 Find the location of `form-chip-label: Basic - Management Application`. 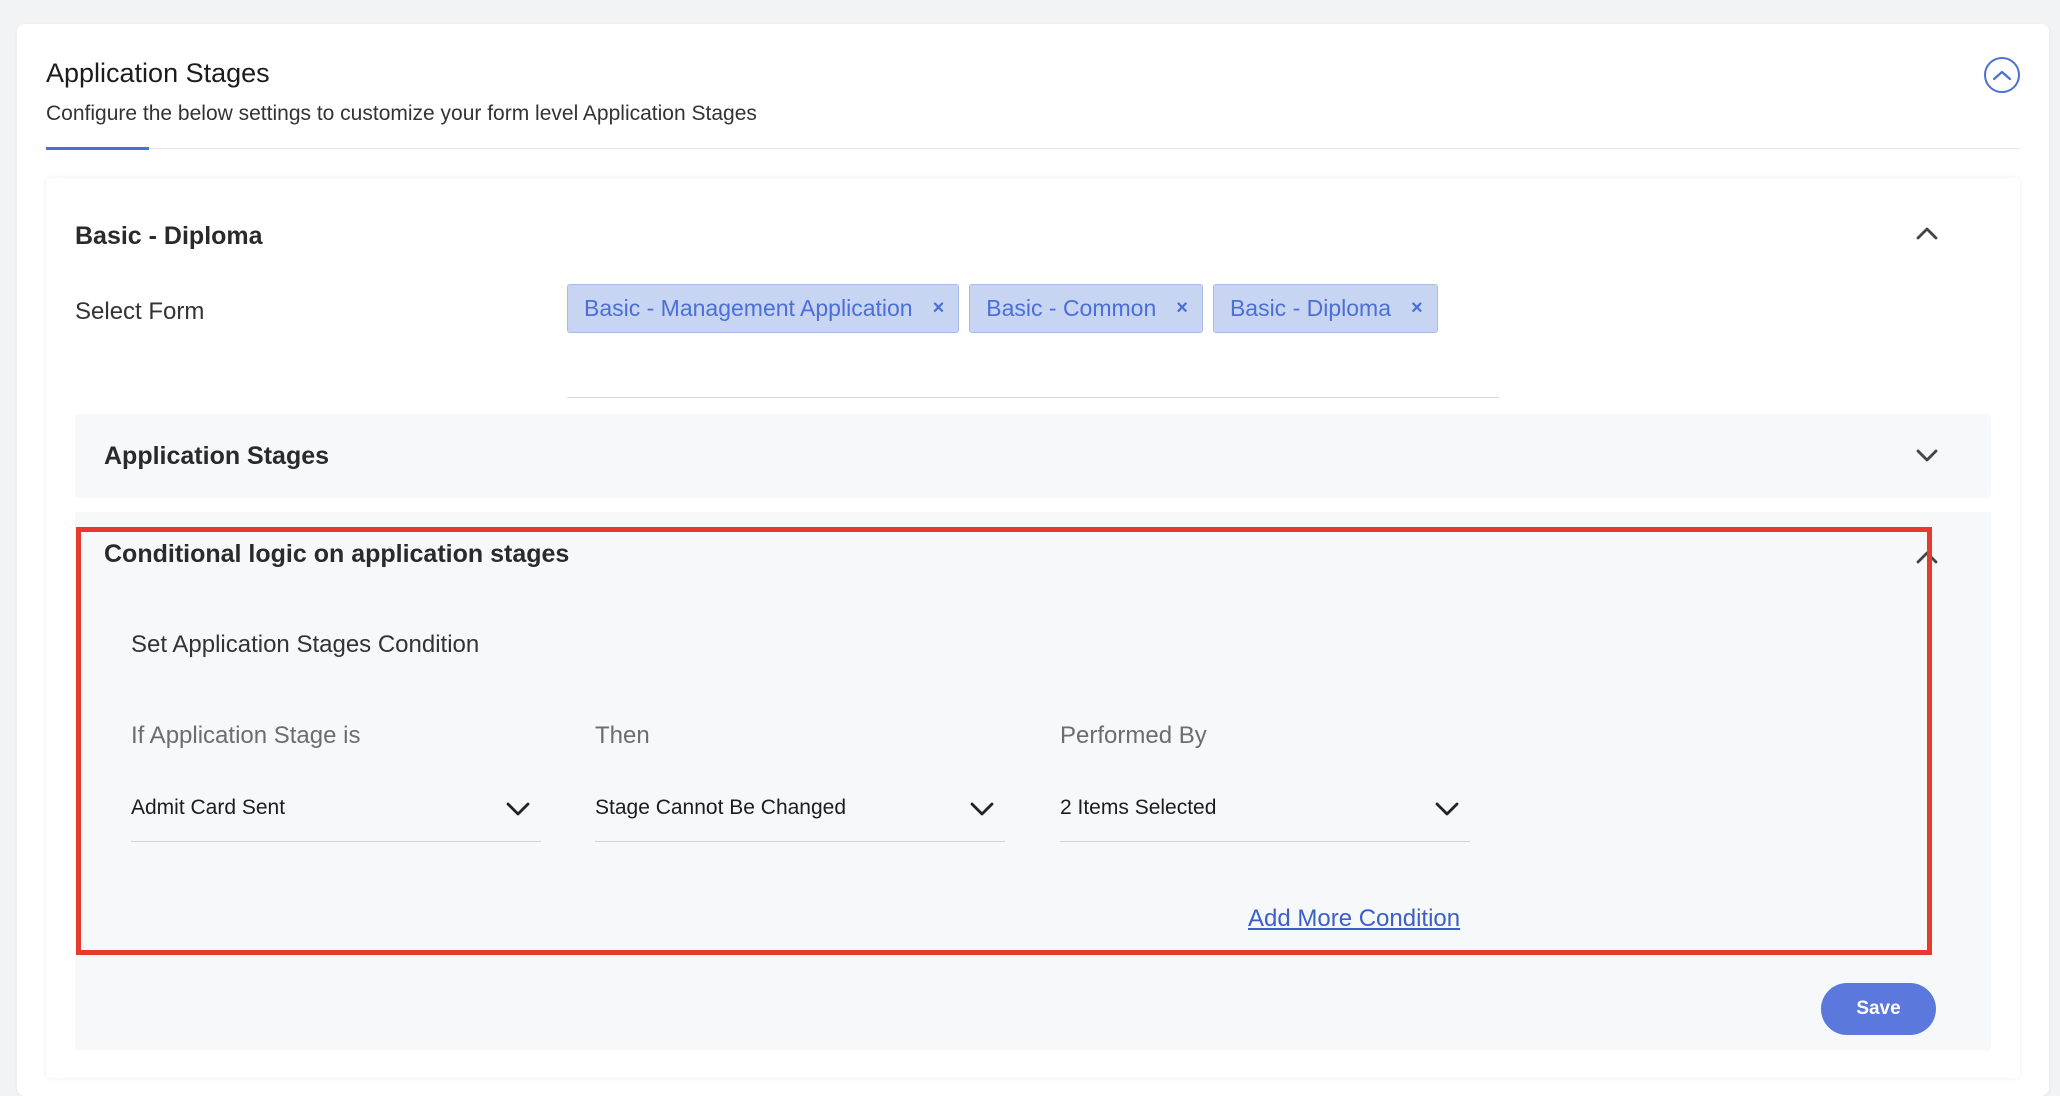

form-chip-label: Basic - Management Application is located at coordinates (748, 308).